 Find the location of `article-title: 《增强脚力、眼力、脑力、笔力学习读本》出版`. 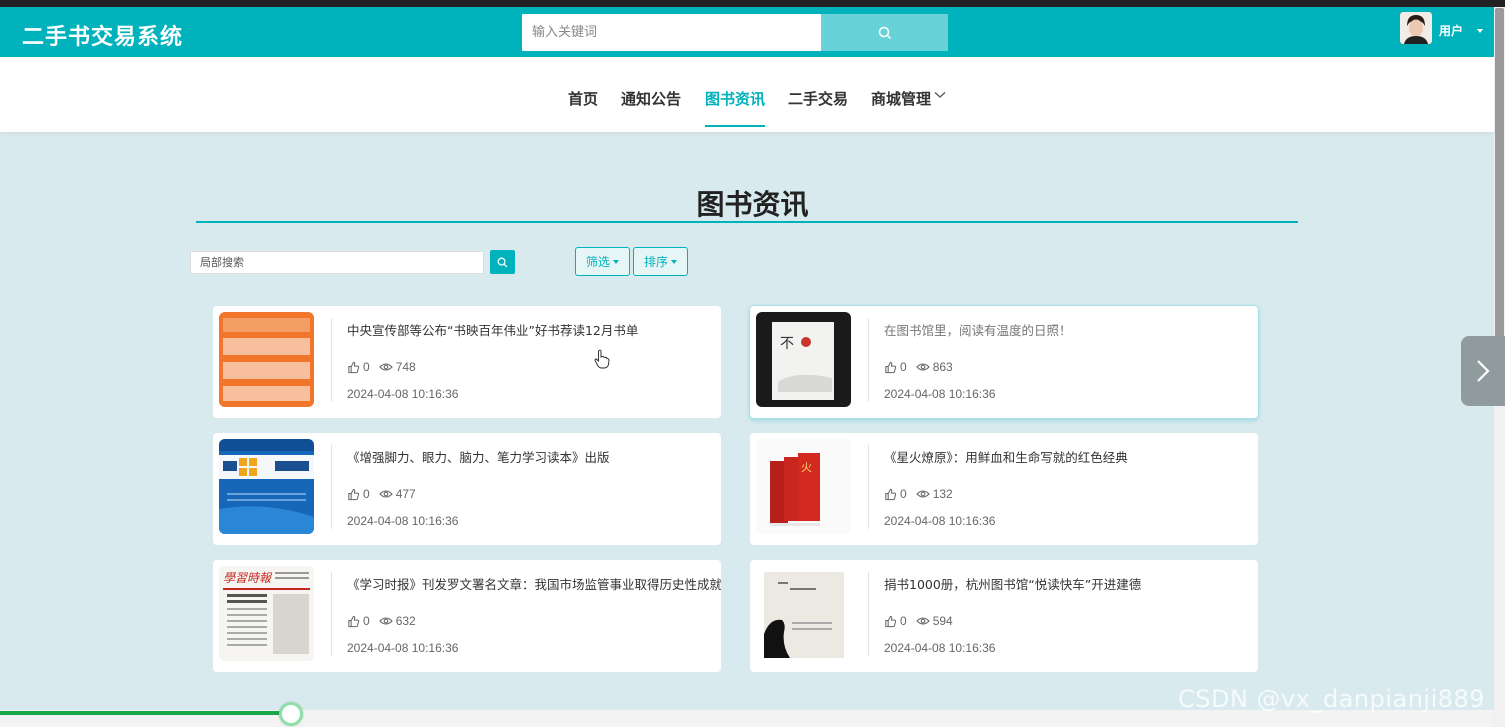

article-title: 《增强脚力、眼力、脑力、笔力学习读本》出版 is located at coordinates (534, 456).